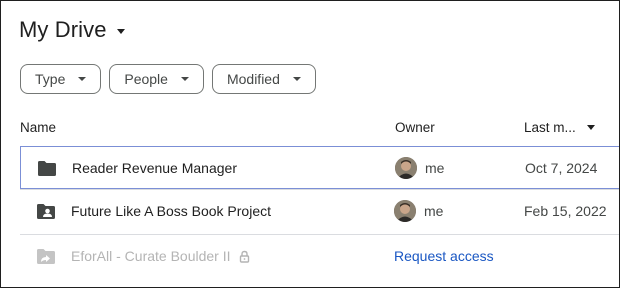 Image resolution: width=620 pixels, height=288 pixels. I want to click on folder-icon, so click(47, 168).